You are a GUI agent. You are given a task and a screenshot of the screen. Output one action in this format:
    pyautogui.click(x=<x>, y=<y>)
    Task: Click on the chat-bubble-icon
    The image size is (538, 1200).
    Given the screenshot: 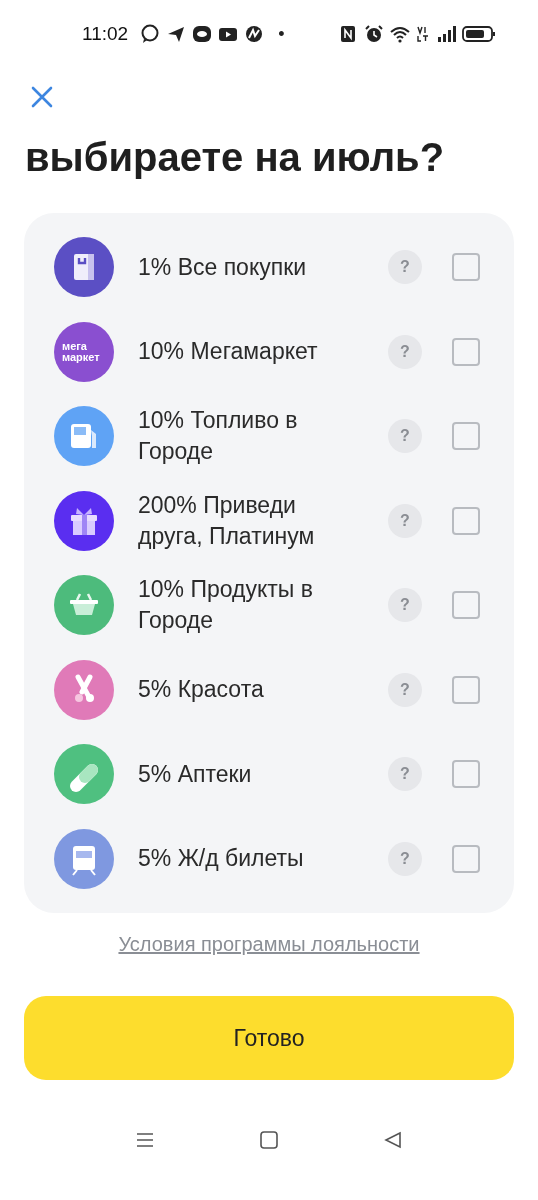 What is the action you would take?
    pyautogui.click(x=150, y=34)
    